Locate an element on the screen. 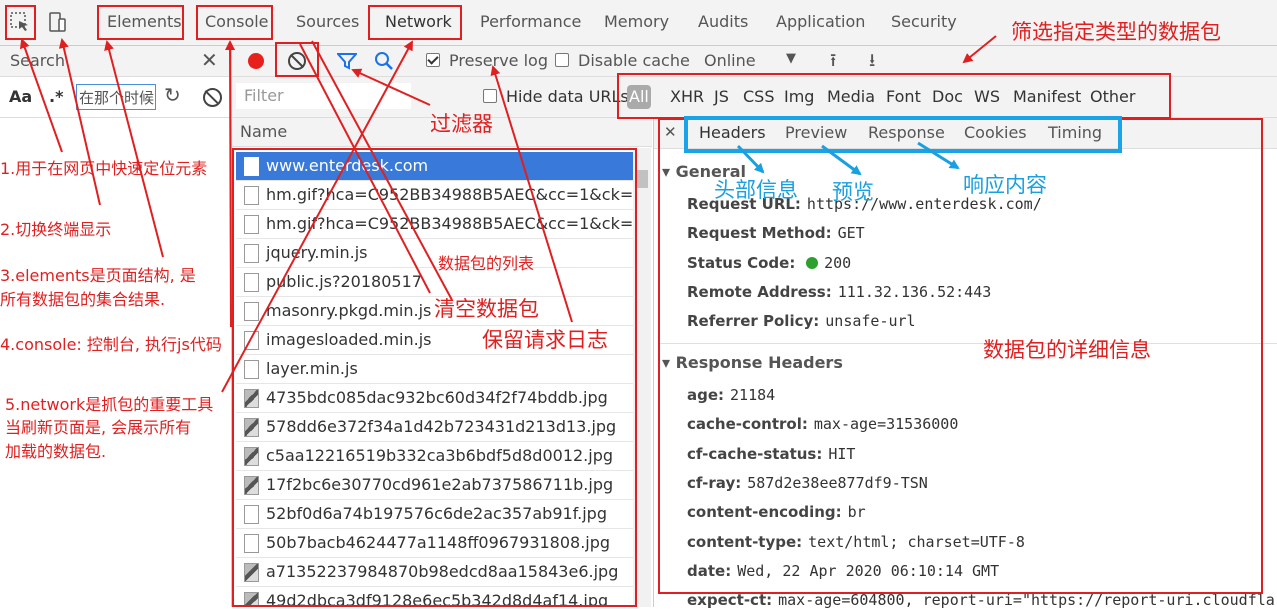  annotation-console-text: 4.console: 控制台, 执行js代码 is located at coordinates (111, 344).